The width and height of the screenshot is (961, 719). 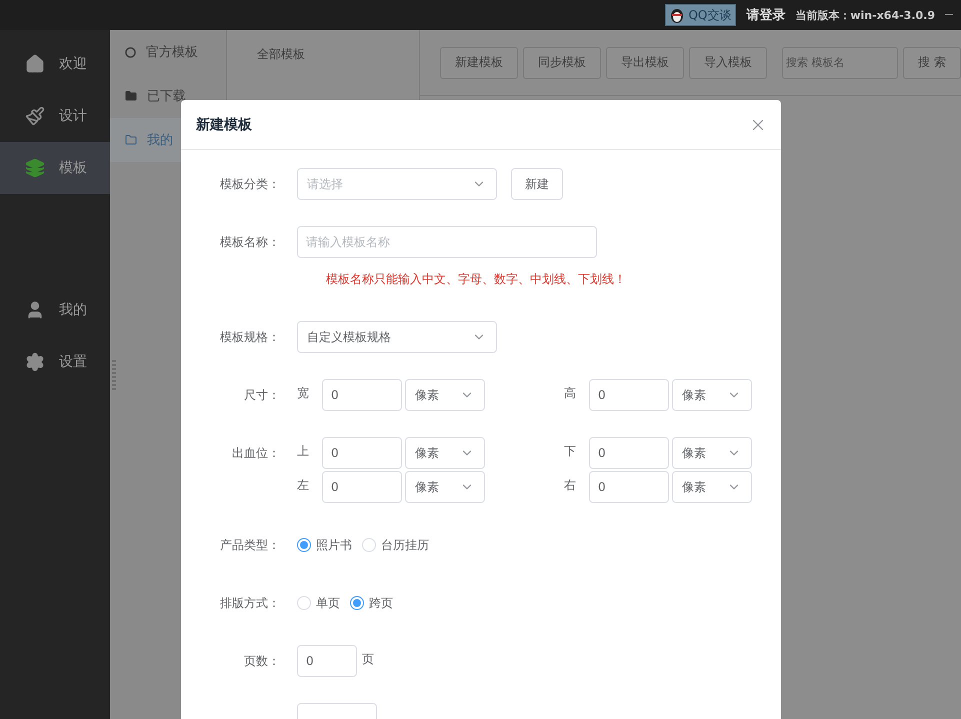 I want to click on sidebar-item: 设置, so click(x=55, y=362).